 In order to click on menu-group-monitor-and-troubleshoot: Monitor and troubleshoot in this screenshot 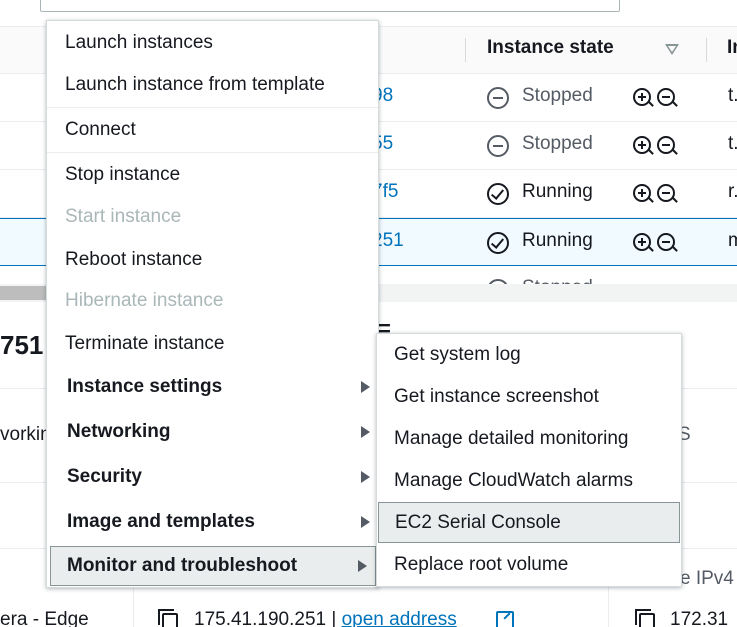, I will do `click(213, 566)`.